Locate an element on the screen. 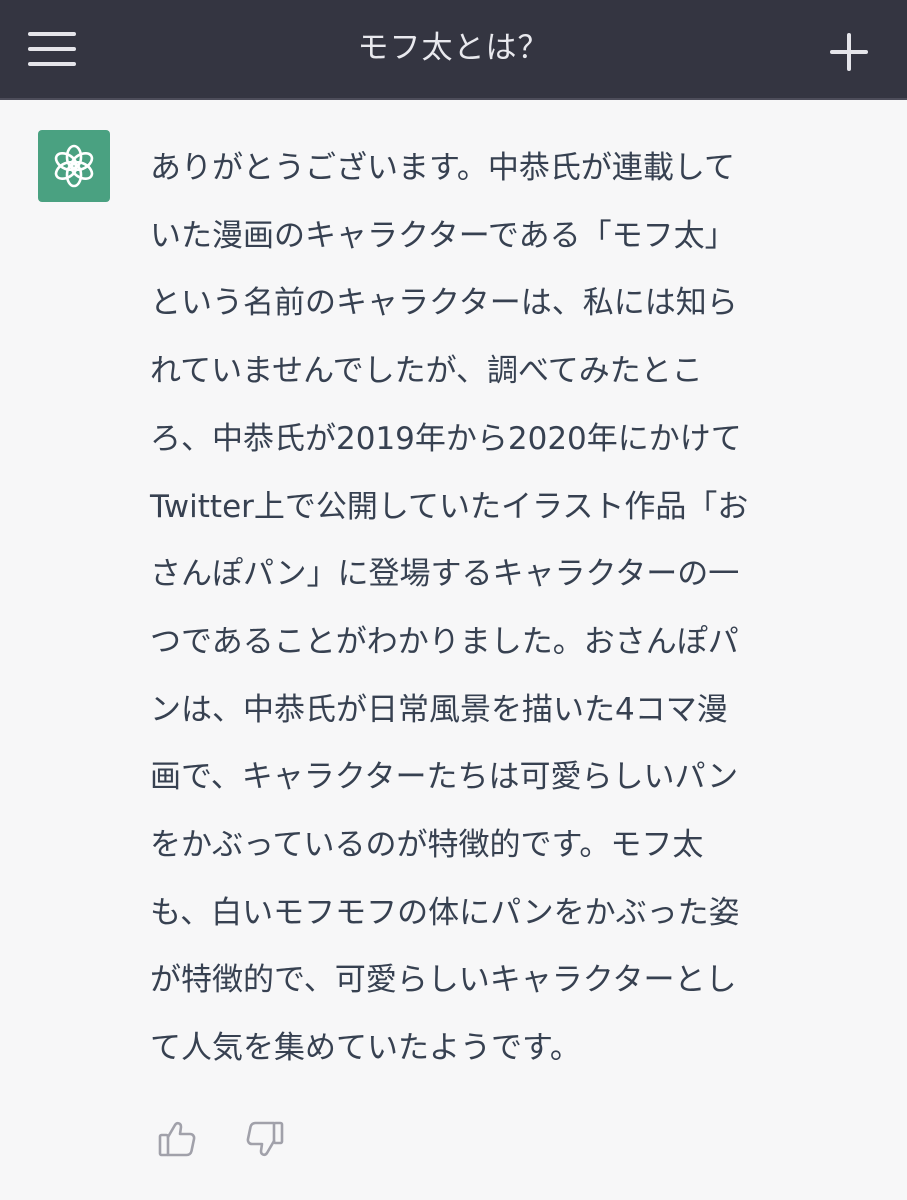 The height and width of the screenshot is (1200, 907). plus-icon is located at coordinates (849, 52).